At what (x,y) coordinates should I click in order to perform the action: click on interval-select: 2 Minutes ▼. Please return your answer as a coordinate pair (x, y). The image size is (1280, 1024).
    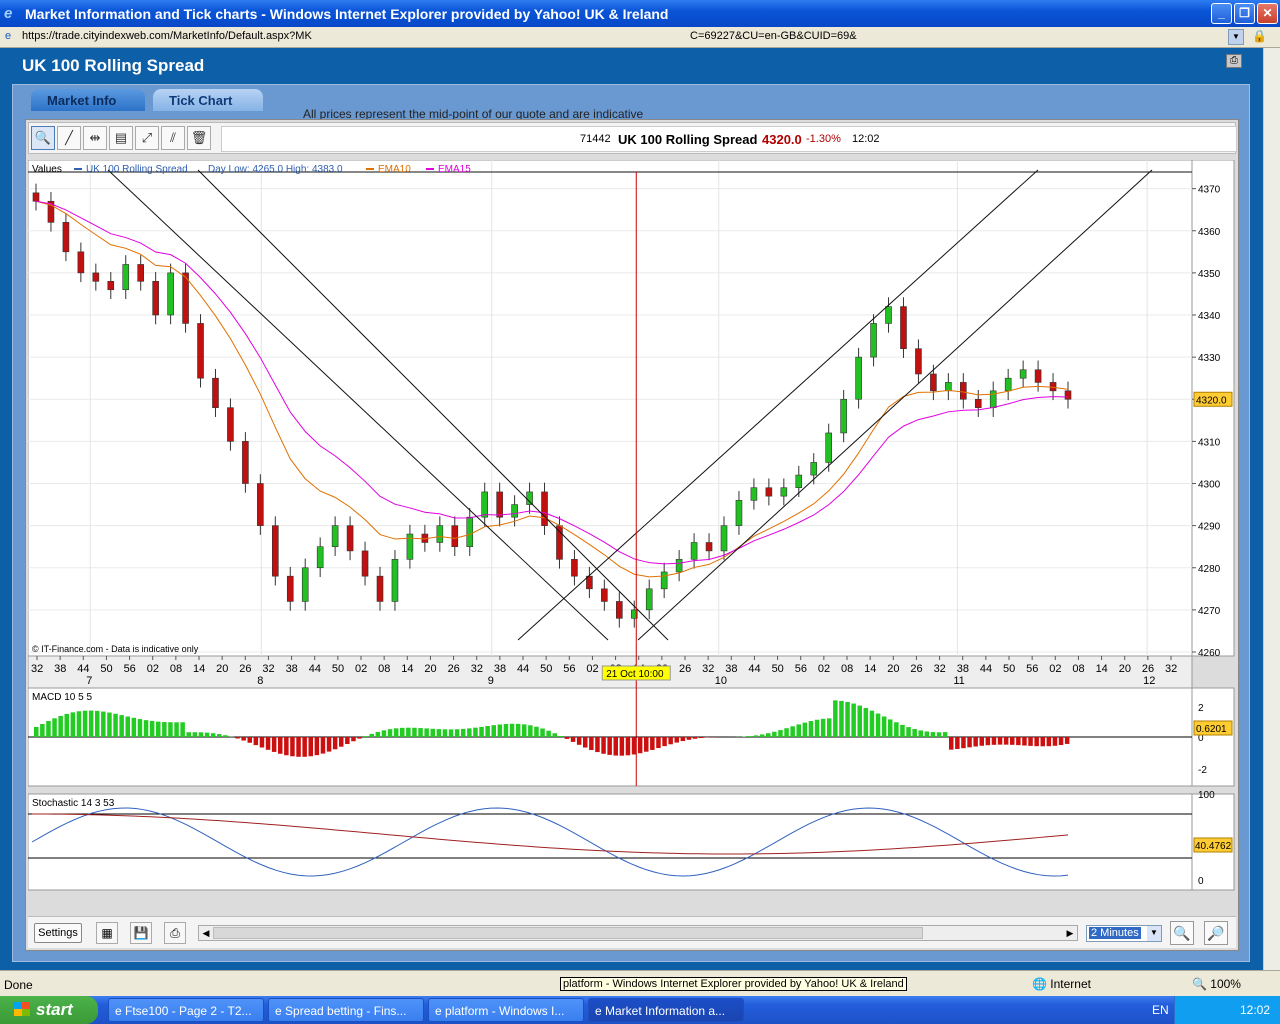
    Looking at the image, I should click on (1124, 933).